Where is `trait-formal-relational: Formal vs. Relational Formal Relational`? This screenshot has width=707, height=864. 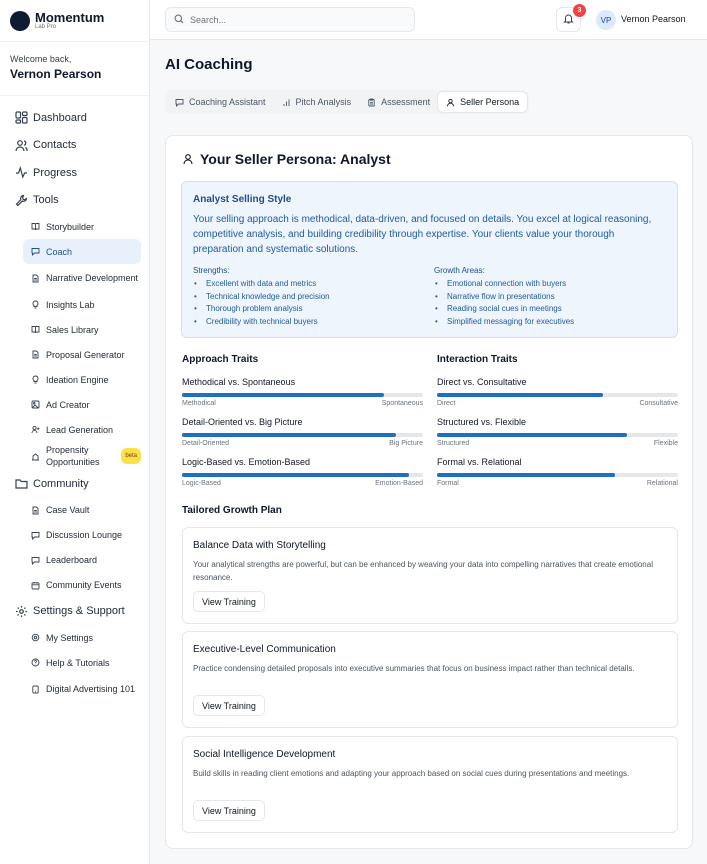 trait-formal-relational: Formal vs. Relational Formal Relational is located at coordinates (557, 477).